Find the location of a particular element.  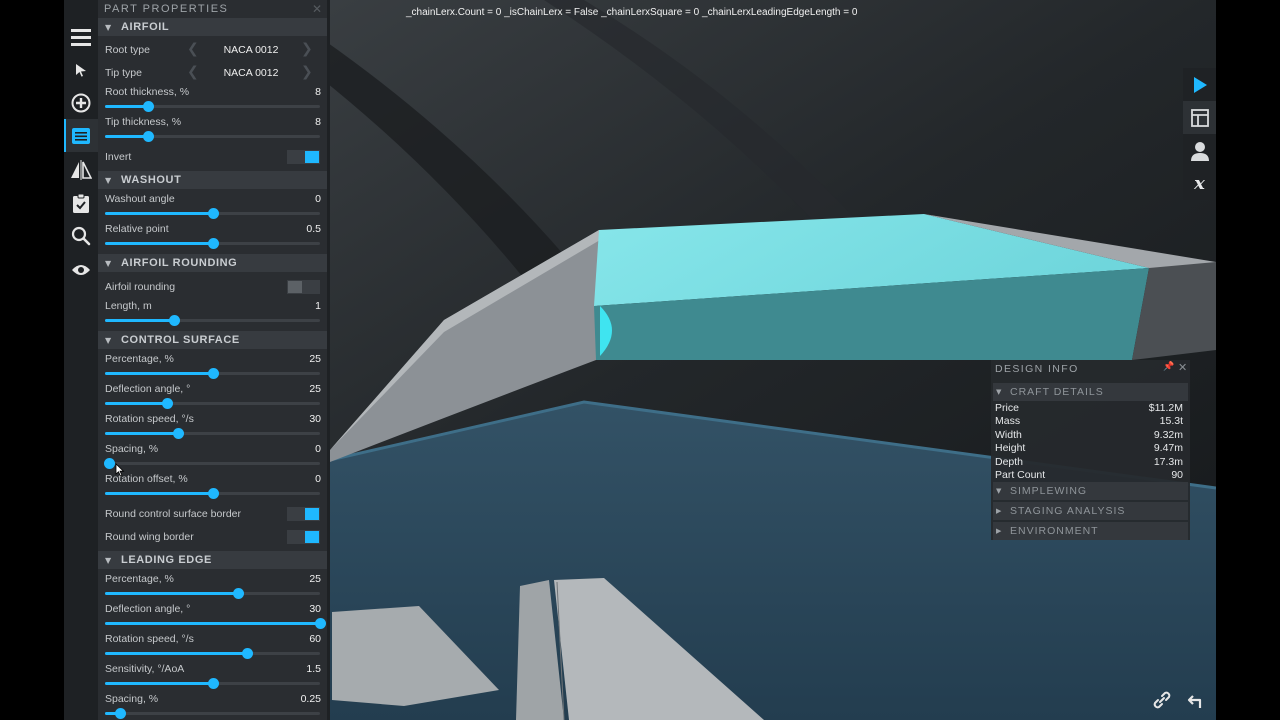

design-info-close-icon: ✕ is located at coordinates (1182, 367).